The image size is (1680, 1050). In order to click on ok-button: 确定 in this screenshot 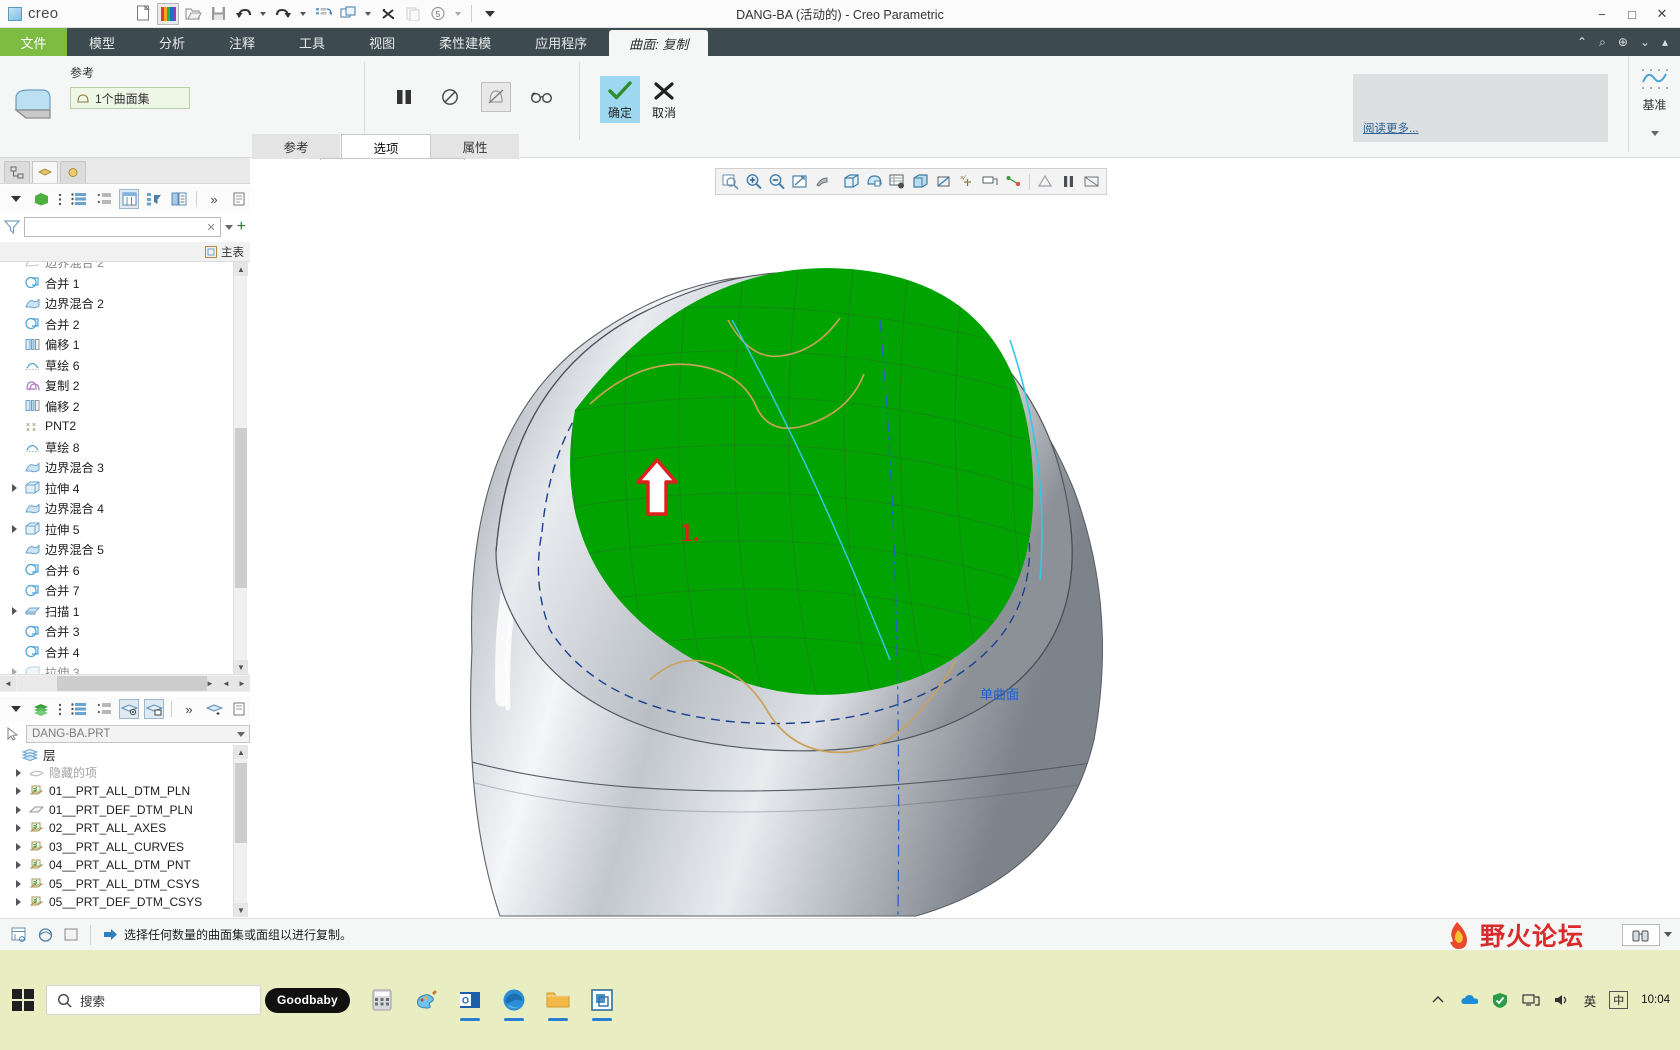, I will do `click(620, 99)`.